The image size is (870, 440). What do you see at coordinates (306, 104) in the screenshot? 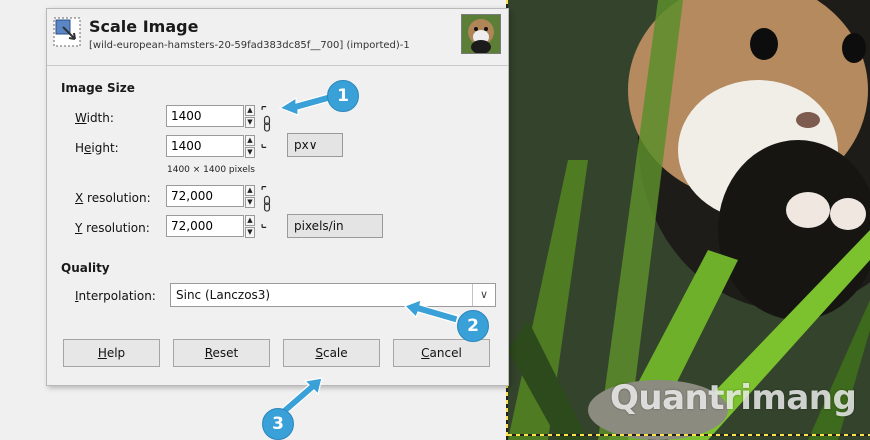
I see `arrow-to-chain-icon` at bounding box center [306, 104].